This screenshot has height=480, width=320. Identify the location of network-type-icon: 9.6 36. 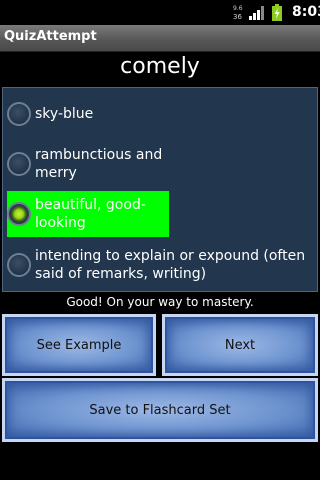
(238, 13).